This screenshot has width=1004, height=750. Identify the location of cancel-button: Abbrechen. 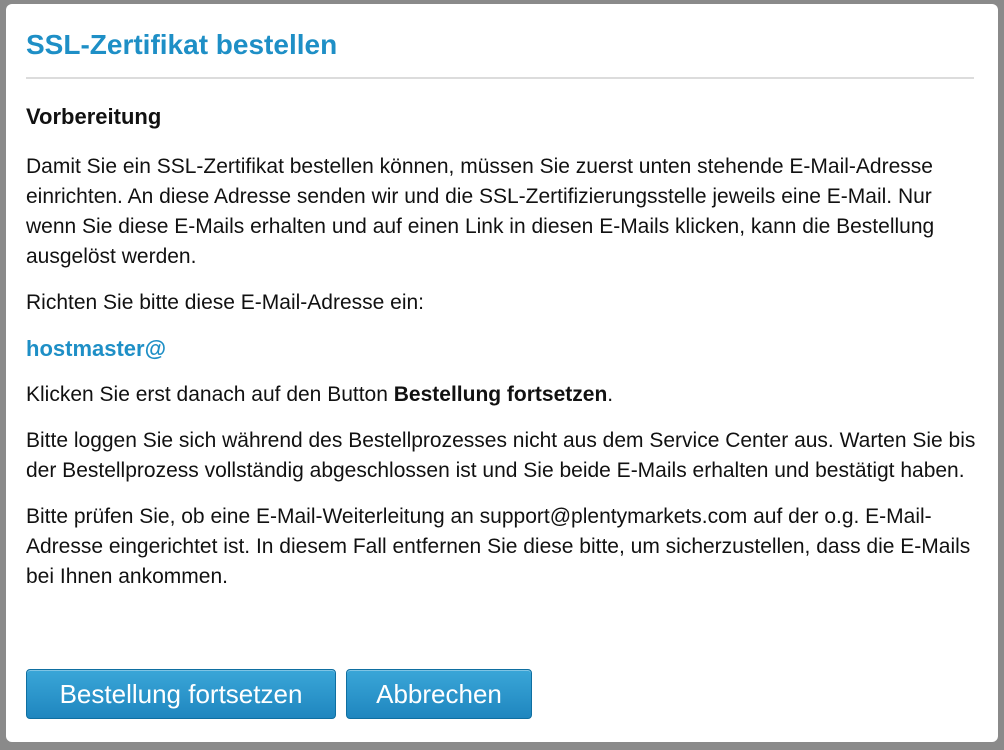
(439, 694).